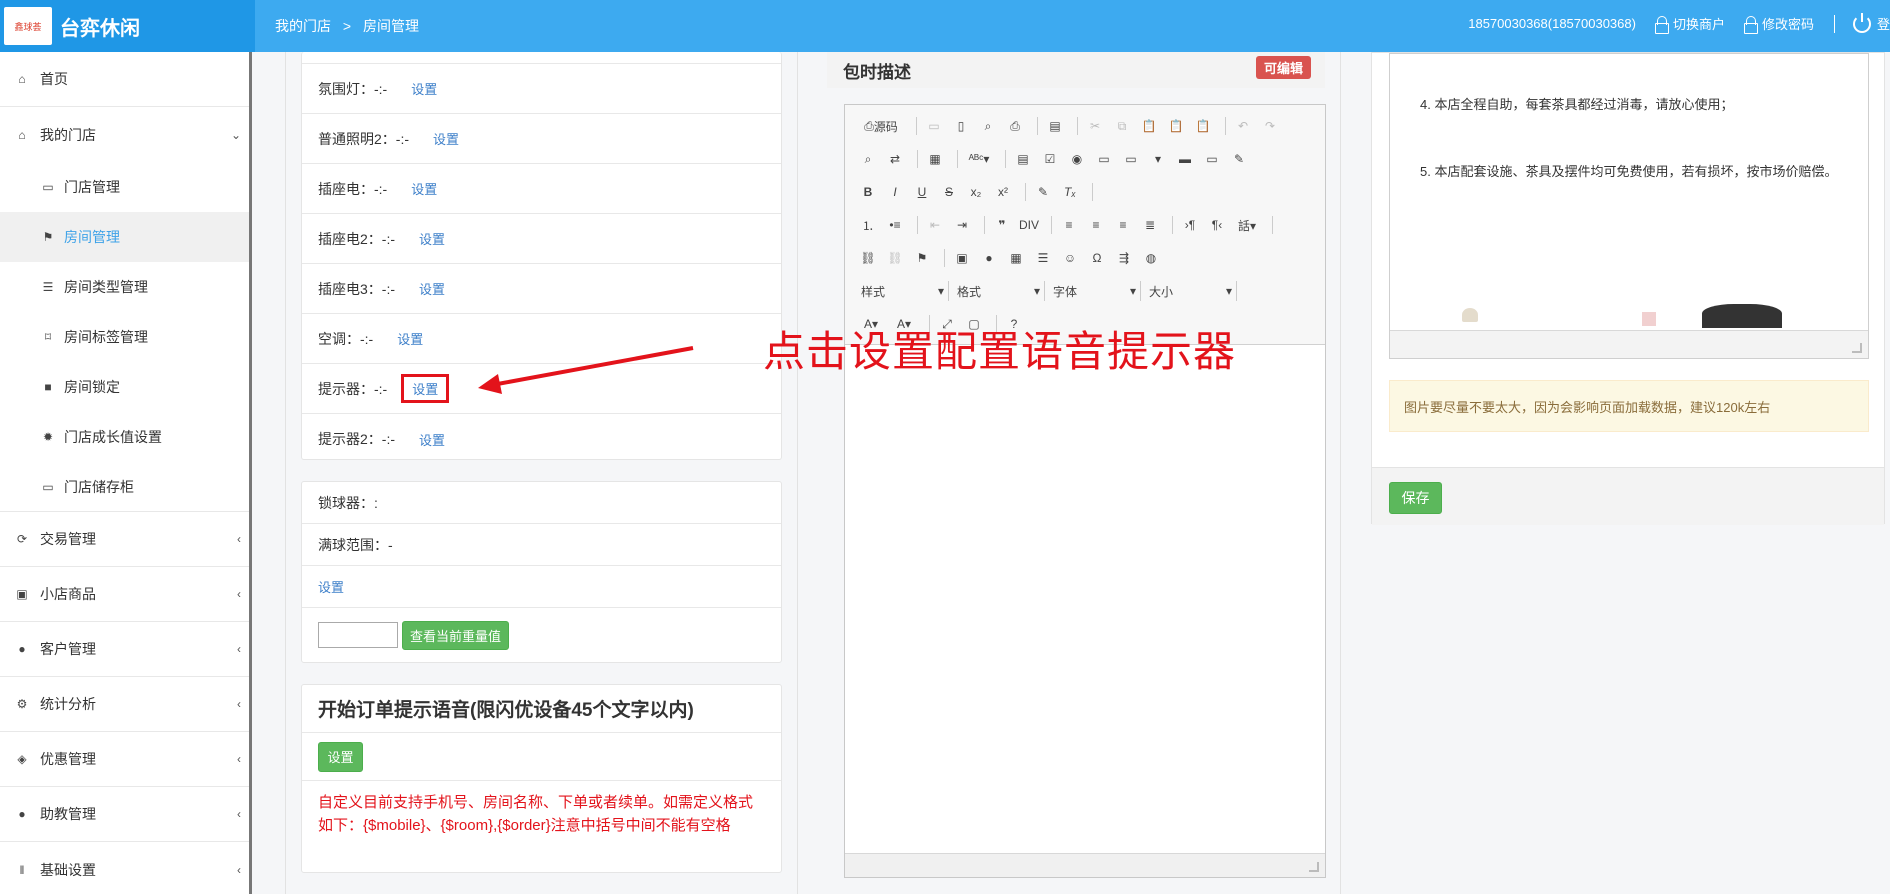  What do you see at coordinates (999, 291) in the screenshot?
I see `format-select: 格式 ▾` at bounding box center [999, 291].